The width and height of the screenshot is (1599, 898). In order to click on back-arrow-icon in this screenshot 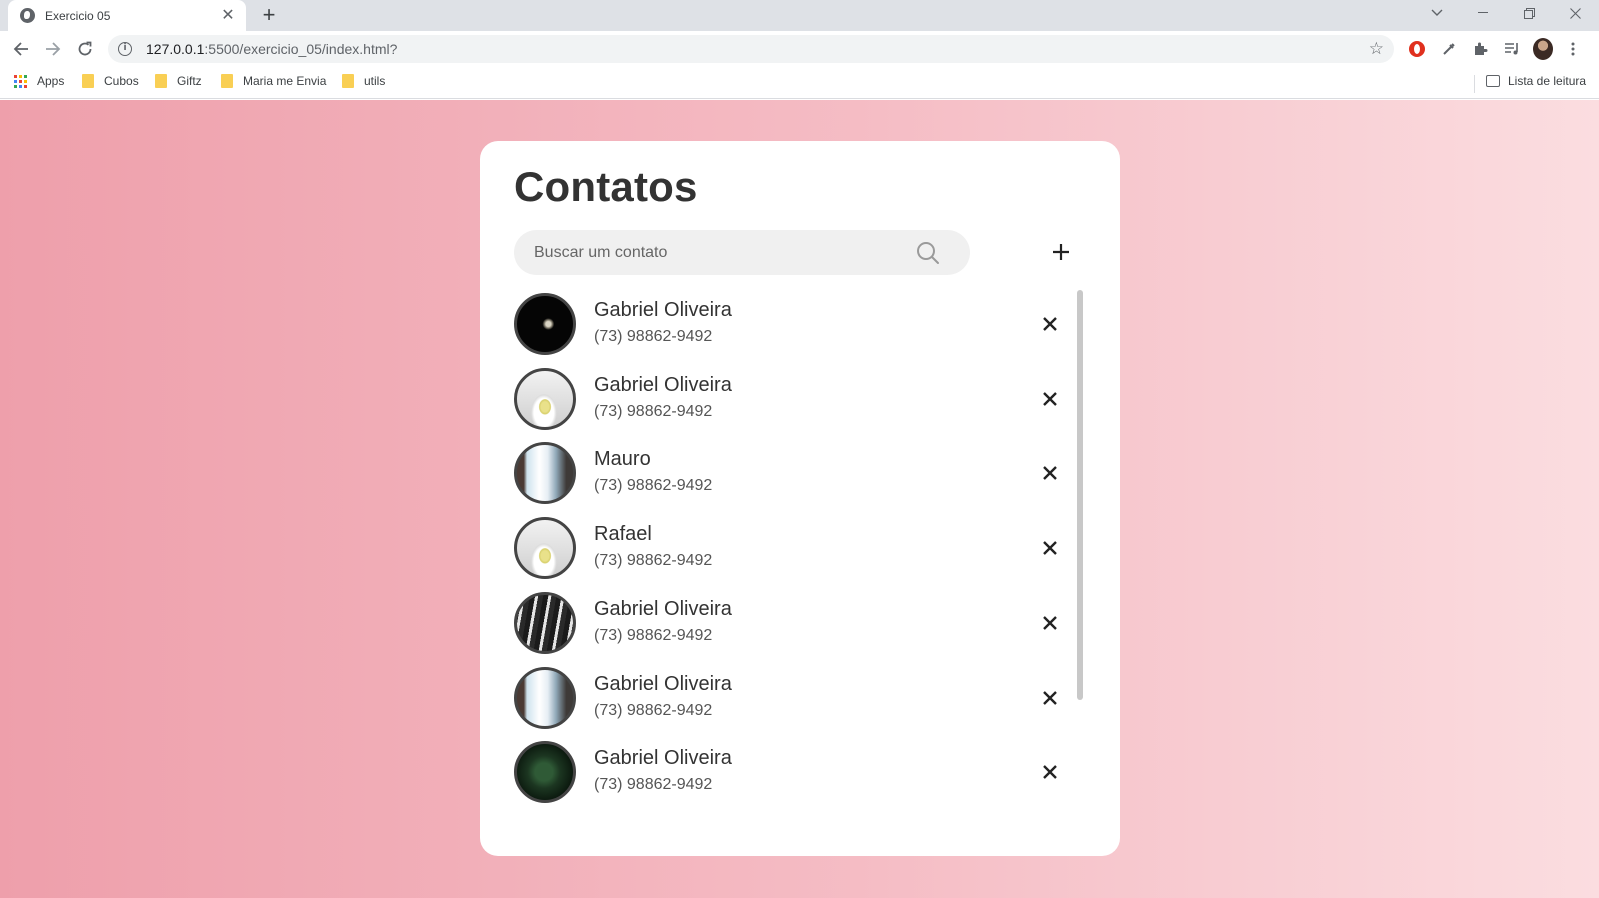, I will do `click(21, 49)`.